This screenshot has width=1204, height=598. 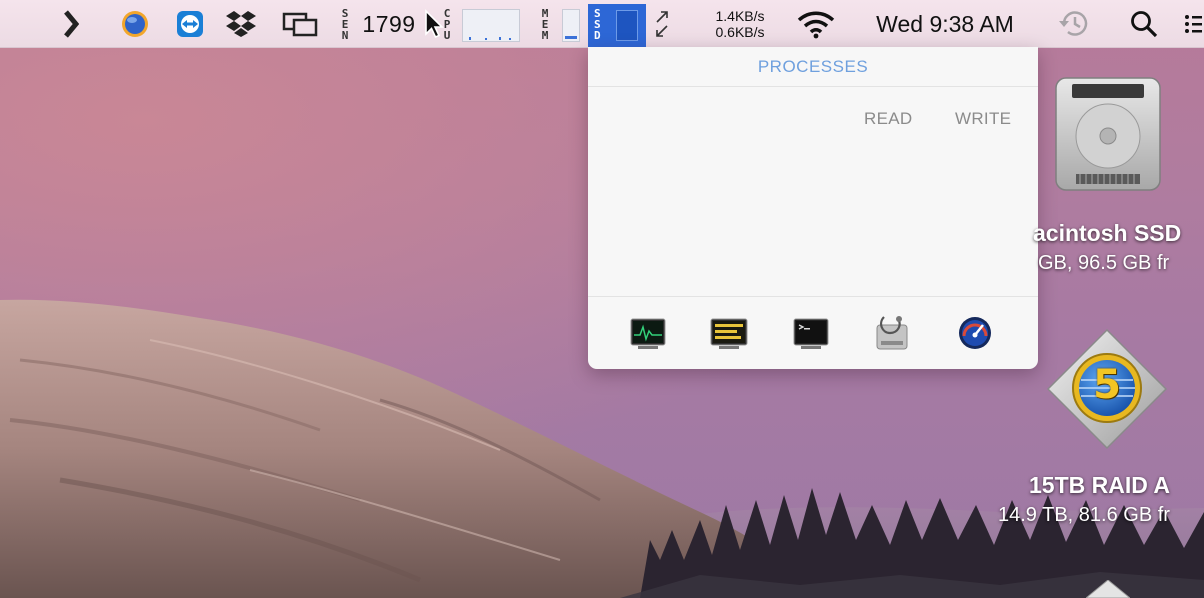 What do you see at coordinates (983, 119) in the screenshot?
I see `column-header-write: WRITE` at bounding box center [983, 119].